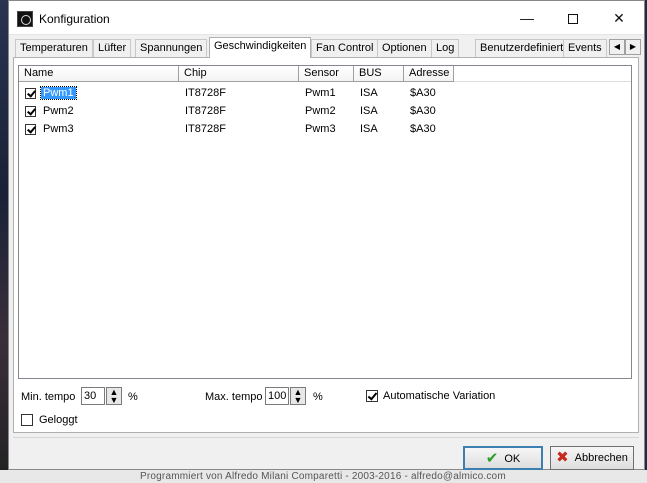 The width and height of the screenshot is (647, 483). What do you see at coordinates (58, 93) in the screenshot?
I see `row-name: Pwm1` at bounding box center [58, 93].